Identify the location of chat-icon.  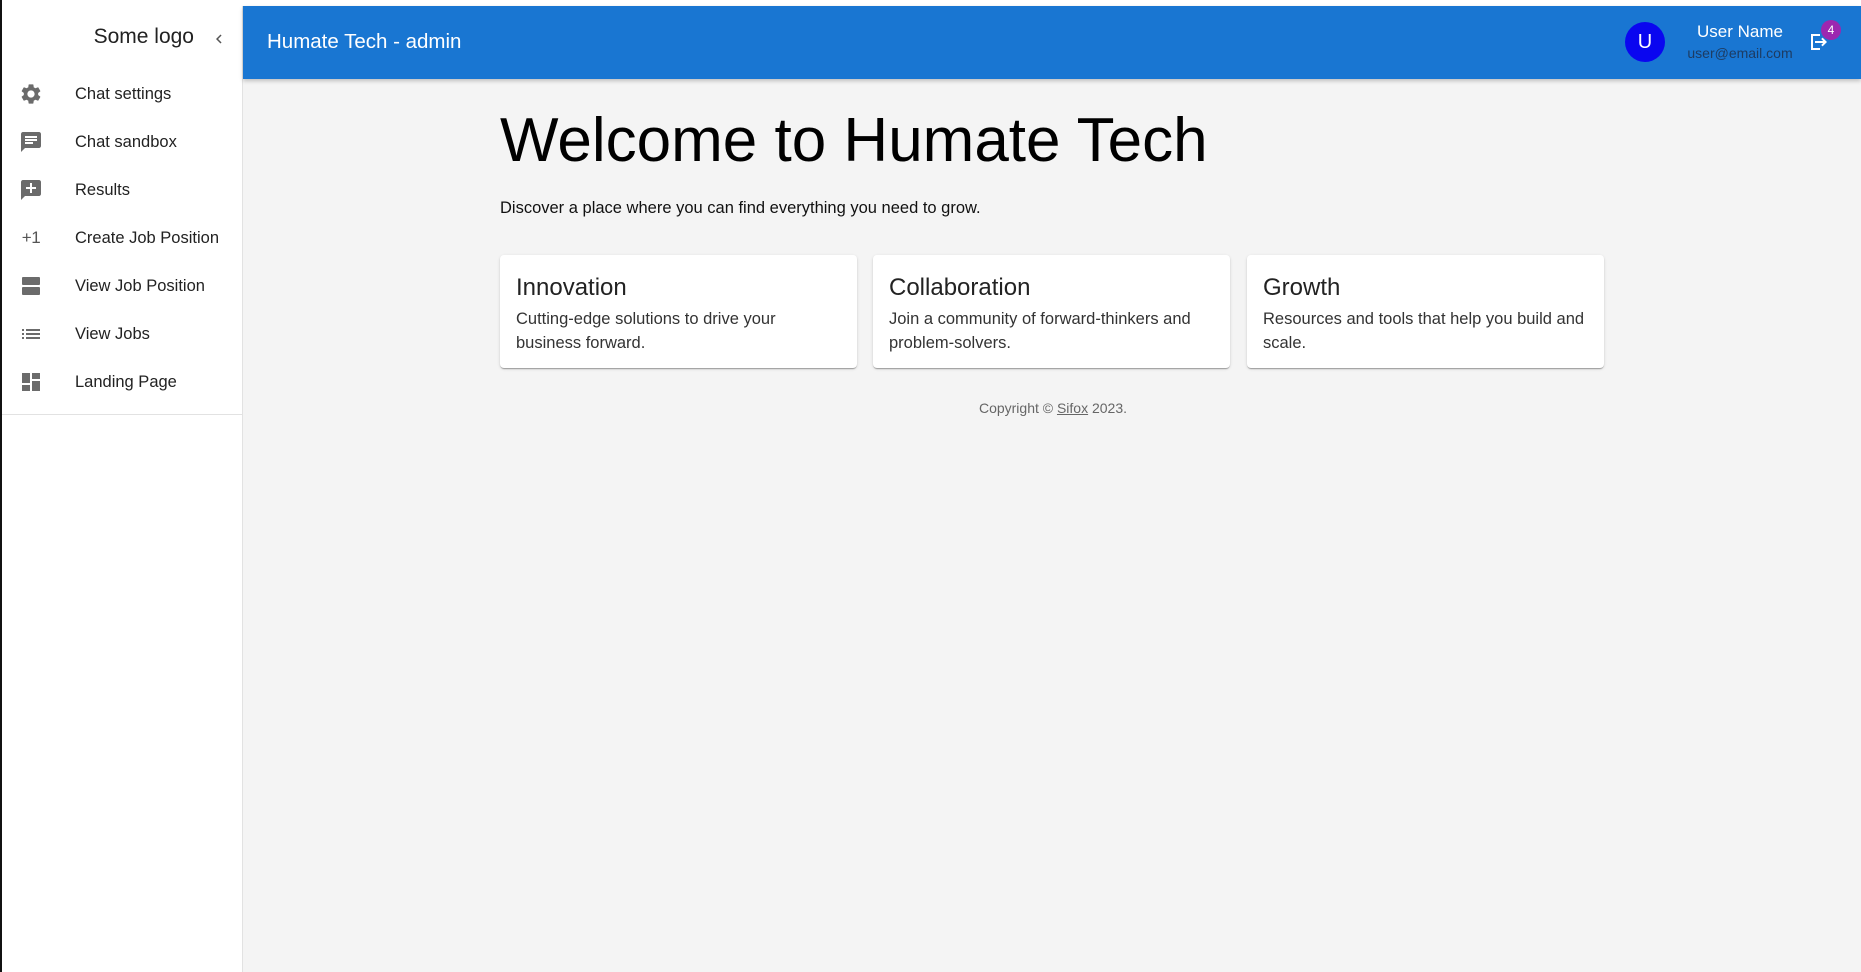
(31, 142).